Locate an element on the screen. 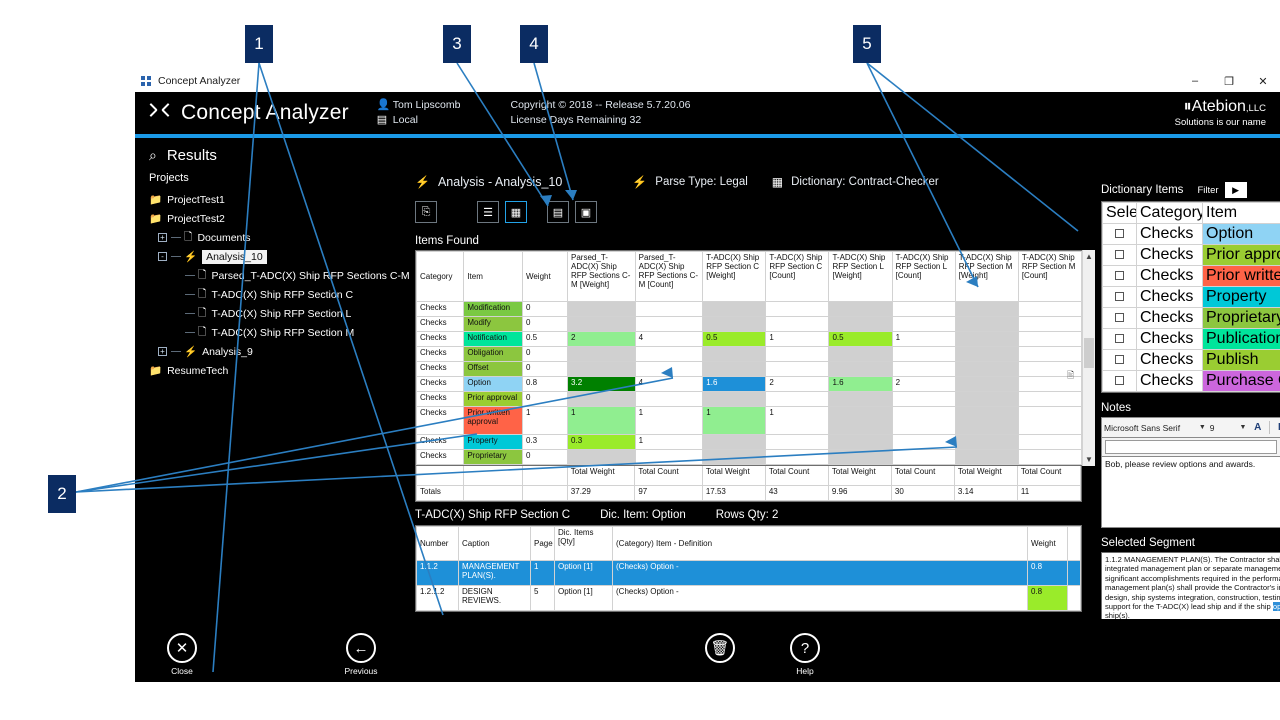 The height and width of the screenshot is (720, 1280). notes-textarea: Bob, please review options and awards. is located at coordinates (1190, 492).